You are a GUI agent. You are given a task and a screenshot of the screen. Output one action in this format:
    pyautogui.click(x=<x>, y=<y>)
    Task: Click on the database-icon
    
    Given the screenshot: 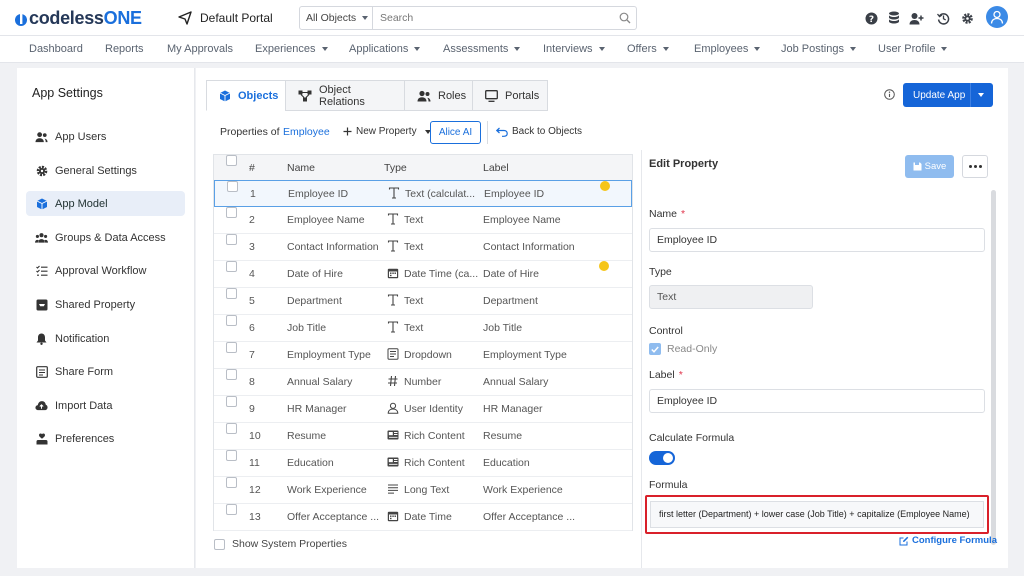 What is the action you would take?
    pyautogui.click(x=894, y=18)
    